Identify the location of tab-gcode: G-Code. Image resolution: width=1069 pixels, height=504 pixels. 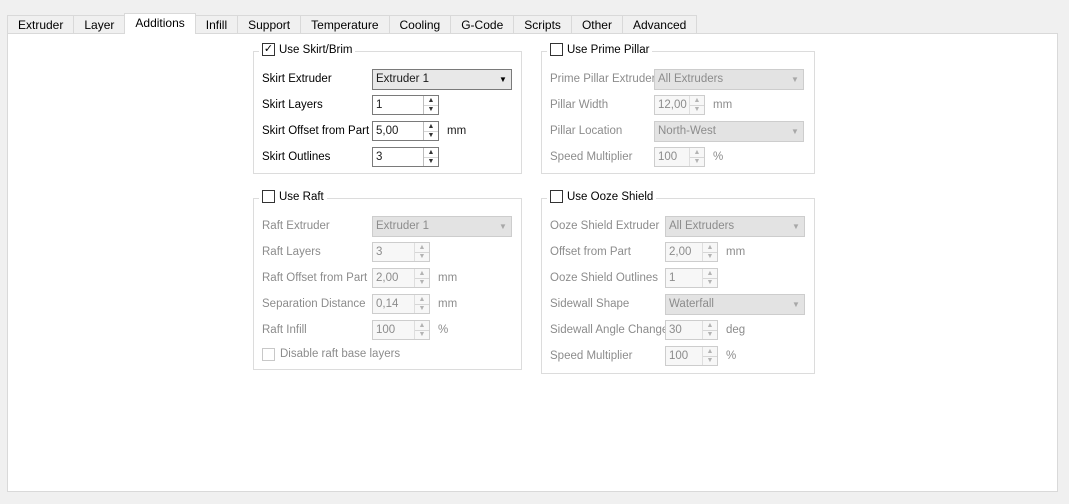
(482, 24).